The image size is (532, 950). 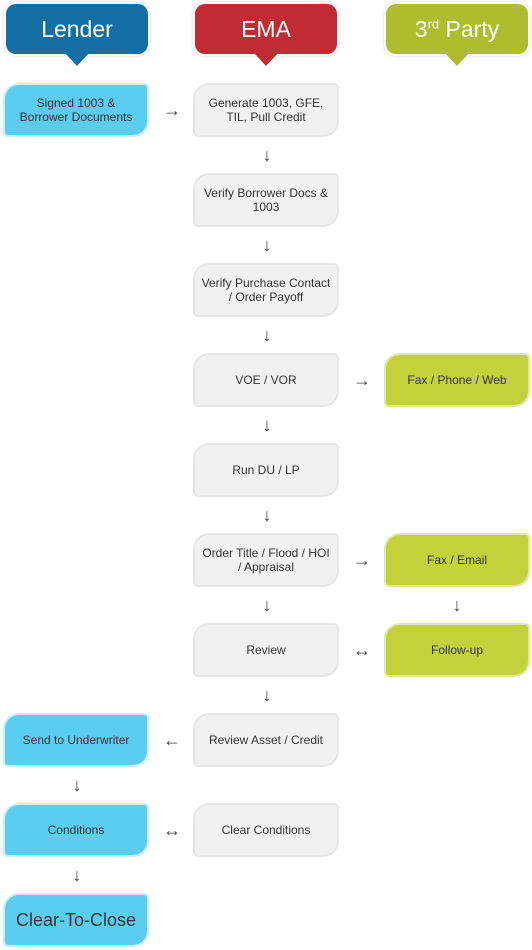 I want to click on node-verify-purchase: Verify Purchase Contact / Order Payoff, so click(x=266, y=290).